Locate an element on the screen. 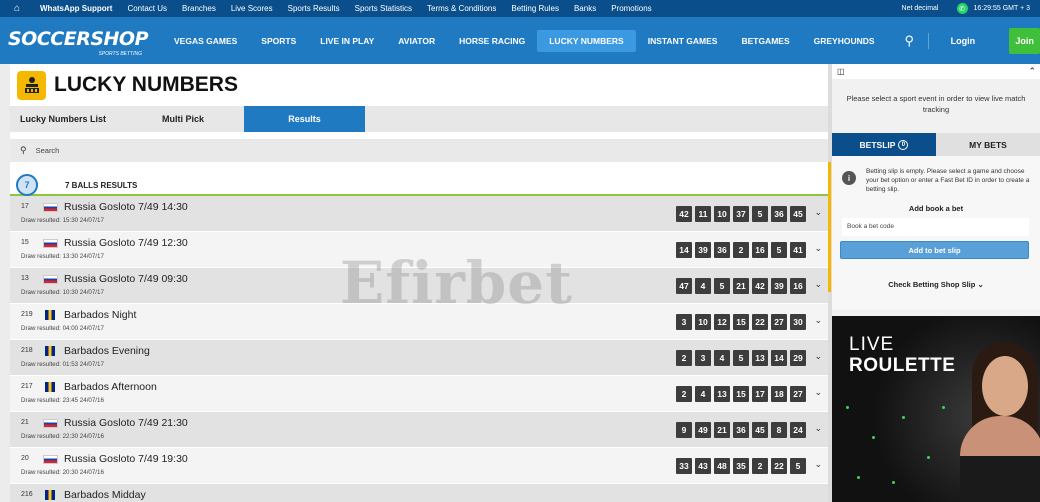 The image size is (1040, 502). top-link-banks: Banks is located at coordinates (585, 8).